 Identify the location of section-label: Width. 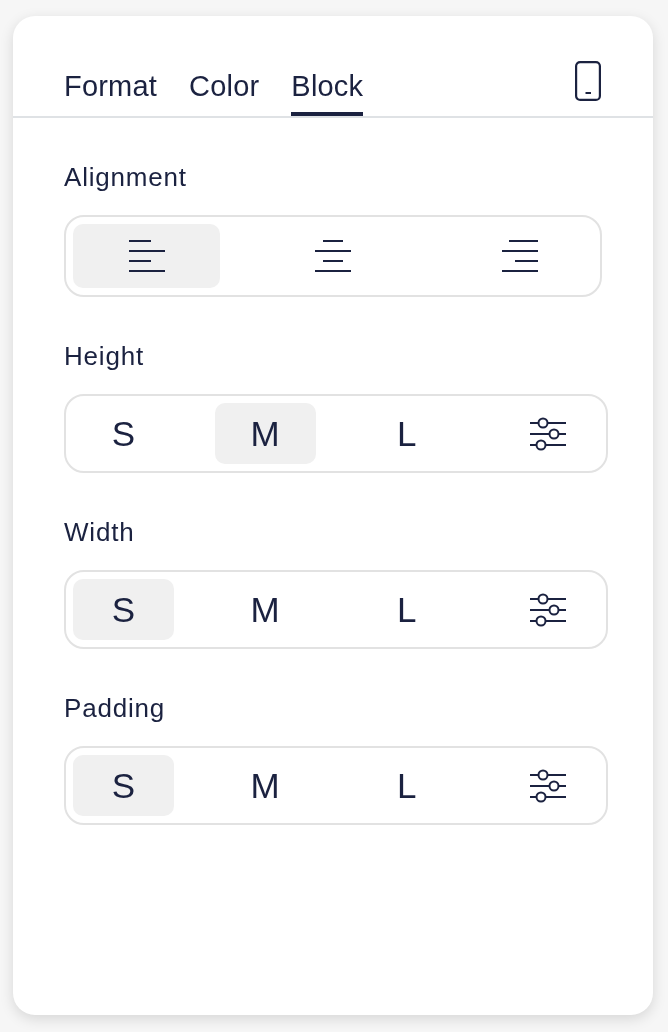
(100, 532).